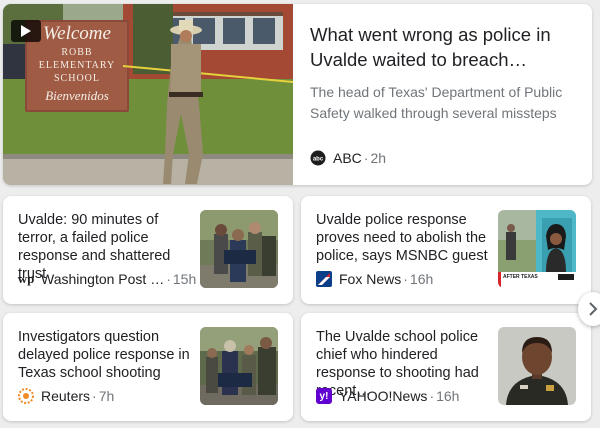  I want to click on next-arrow-button, so click(589, 309).